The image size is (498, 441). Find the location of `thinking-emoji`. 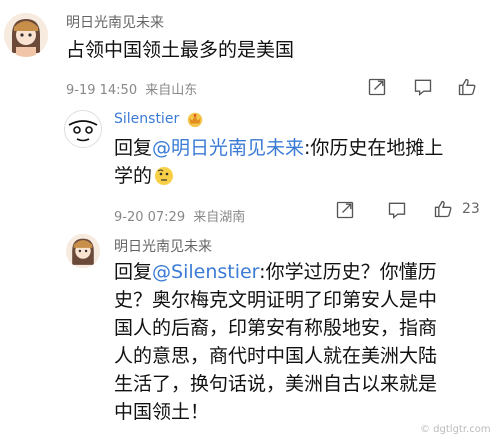

thinking-emoji is located at coordinates (164, 176).